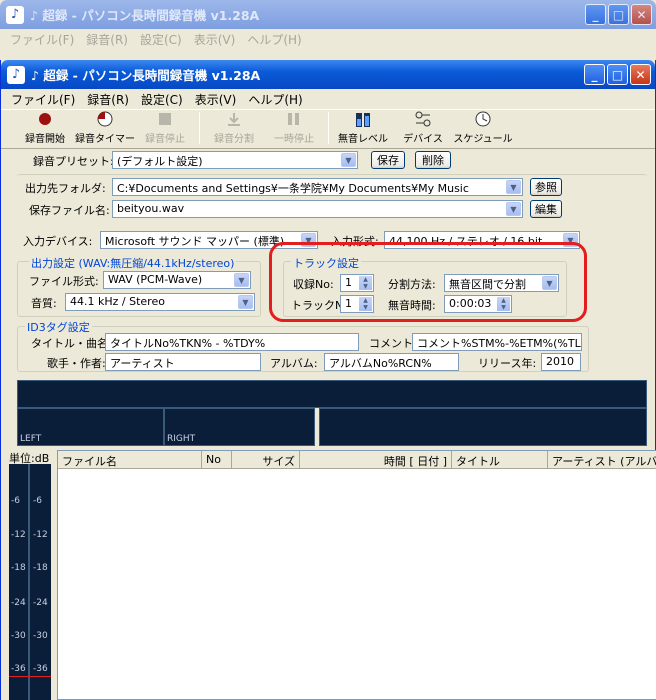 The height and width of the screenshot is (700, 656). What do you see at coordinates (428, 282) in the screenshot?
I see `highlight-annotation` at bounding box center [428, 282].